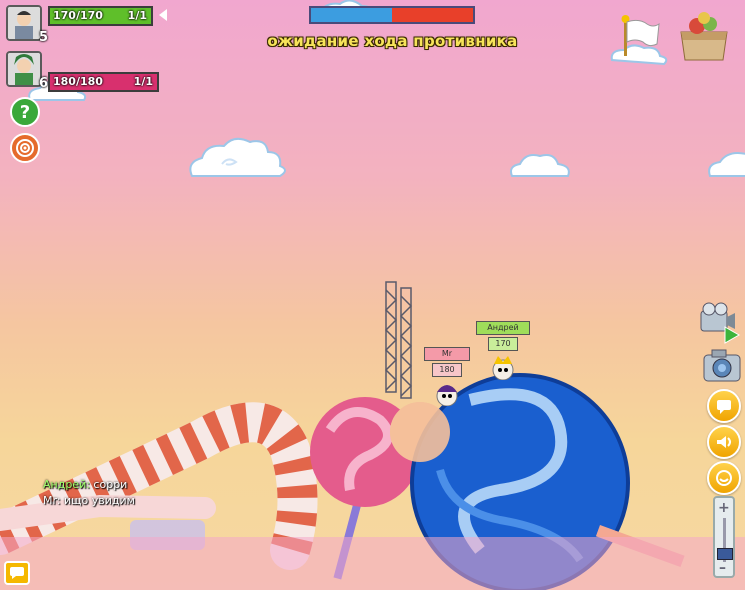  I want to click on character-mr: Mr 180, so click(447, 376).